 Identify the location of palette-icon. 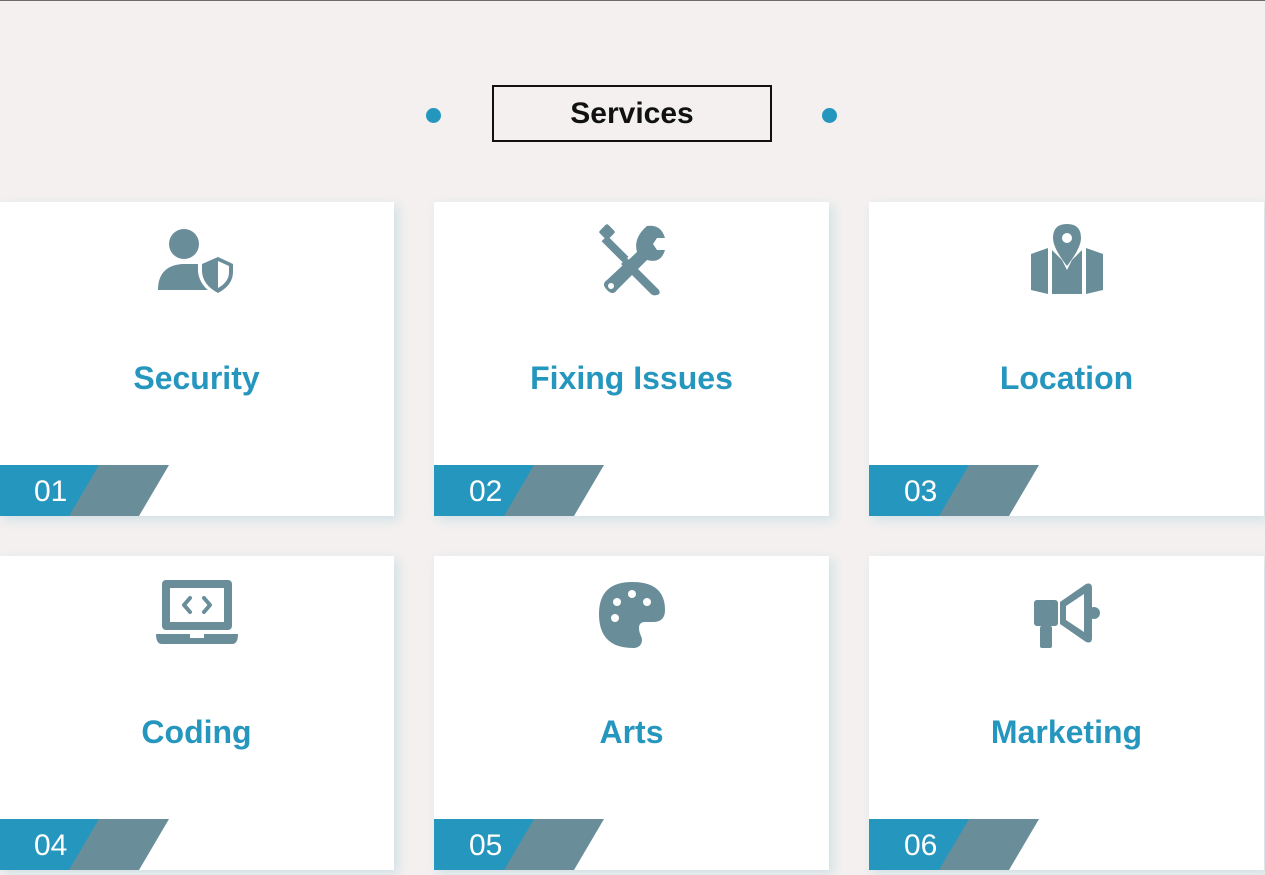
(632, 614).